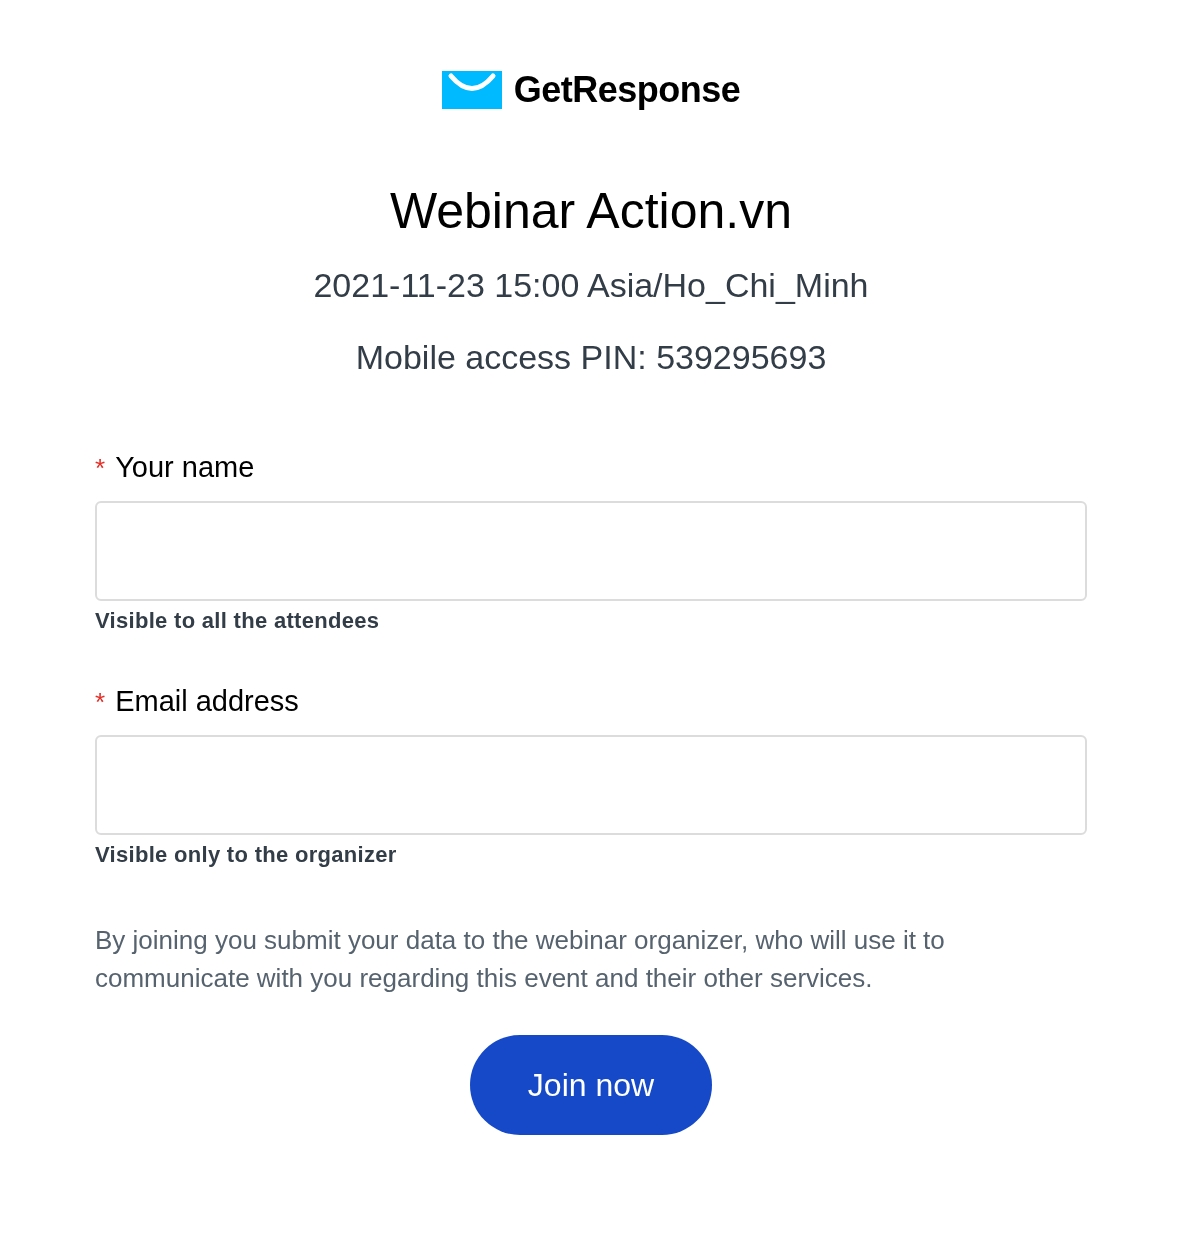 Image resolution: width=1182 pixels, height=1238 pixels. I want to click on consent-text: By joining you submit your data to the webinar organizer, who will use it to communicate with you regarding this event and their other services., so click(520, 959).